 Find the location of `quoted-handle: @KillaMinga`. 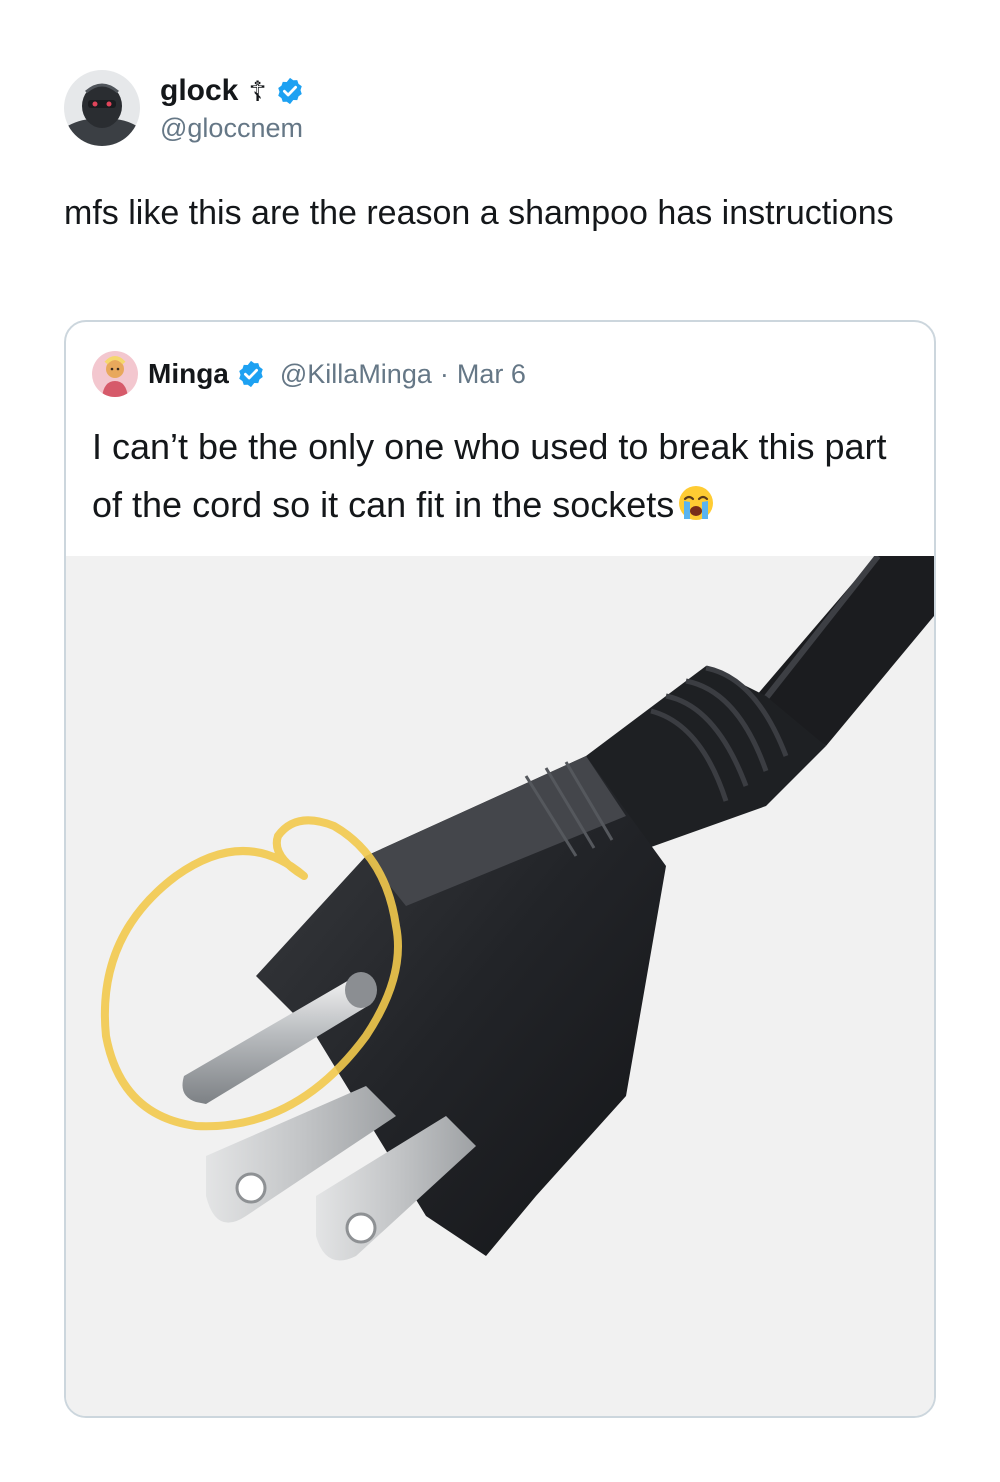

quoted-handle: @KillaMinga is located at coordinates (356, 374).